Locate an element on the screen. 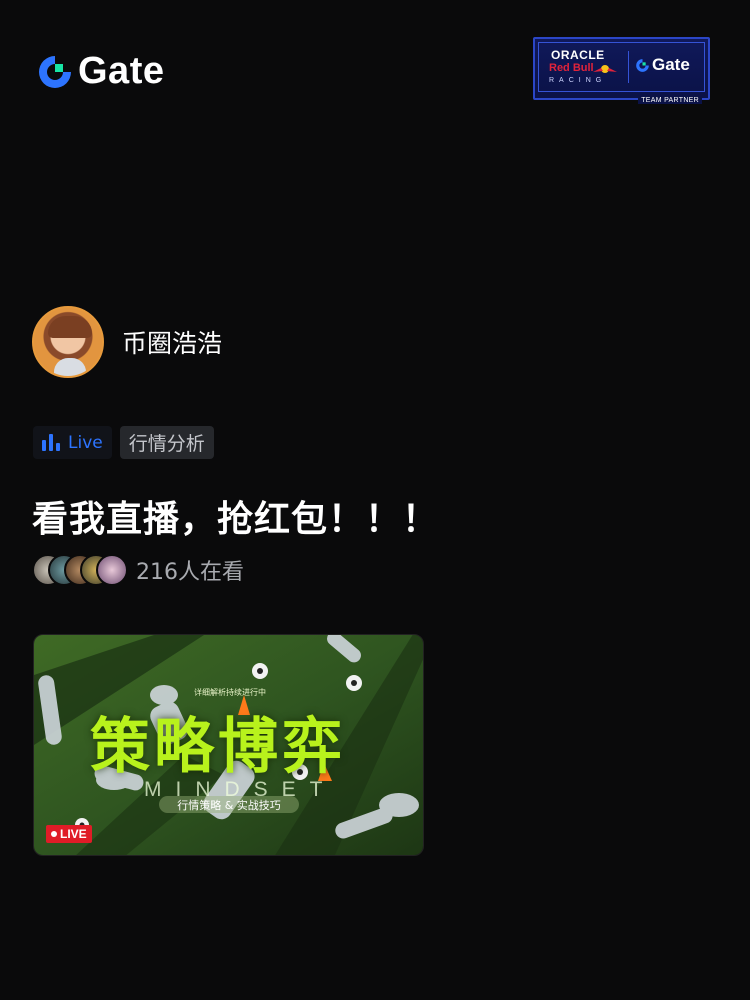  viewer-summary: 216人在看 is located at coordinates (138, 570).